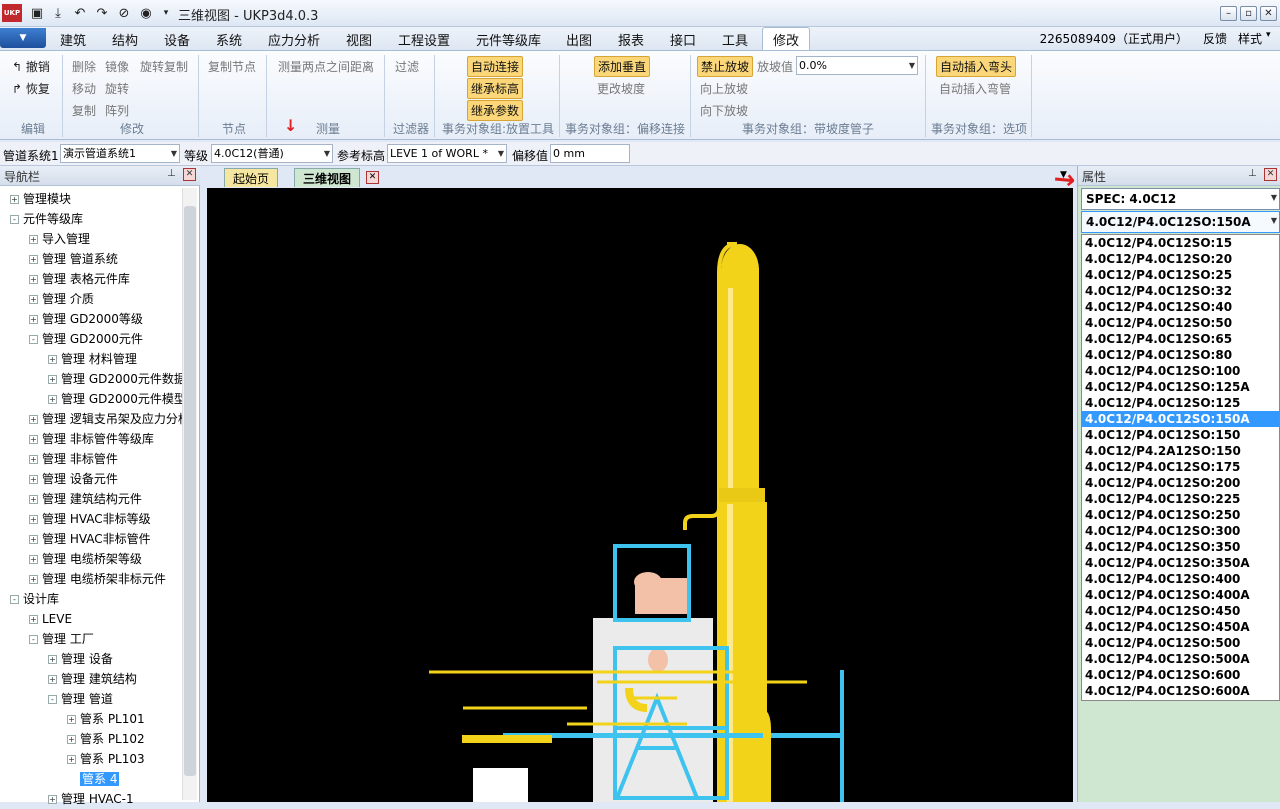 This screenshot has width=1280, height=809. What do you see at coordinates (1215, 38) in the screenshot?
I see `feedback-link: 反馈` at bounding box center [1215, 38].